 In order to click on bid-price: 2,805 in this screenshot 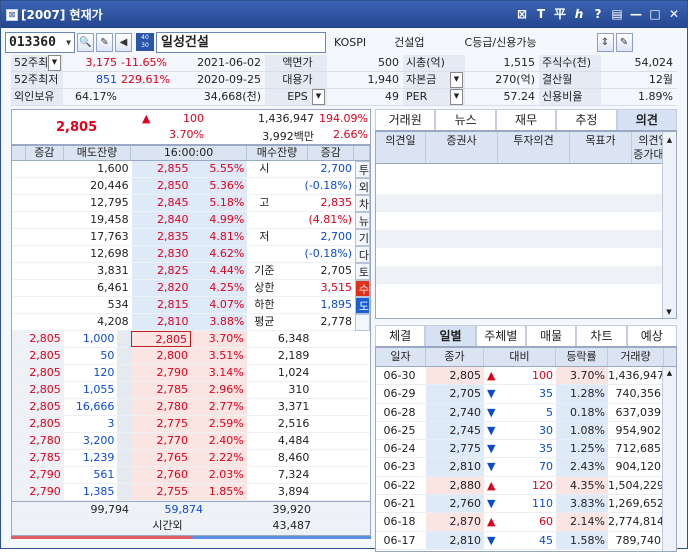, I will do `click(161, 339)`.